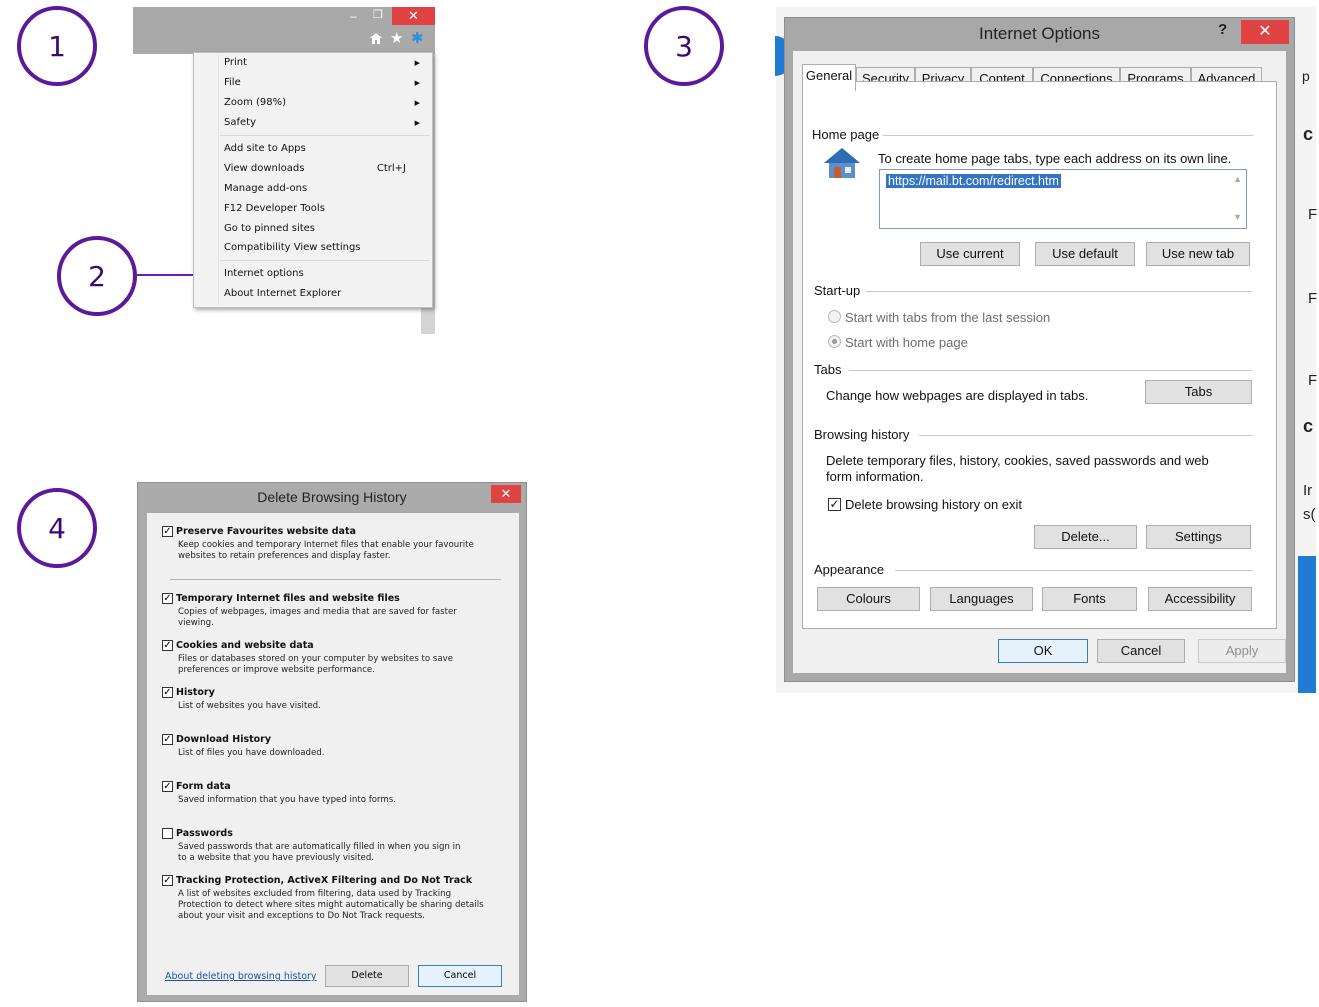 The width and height of the screenshot is (1319, 1007). What do you see at coordinates (232, 82) in the screenshot?
I see `menu-label: File` at bounding box center [232, 82].